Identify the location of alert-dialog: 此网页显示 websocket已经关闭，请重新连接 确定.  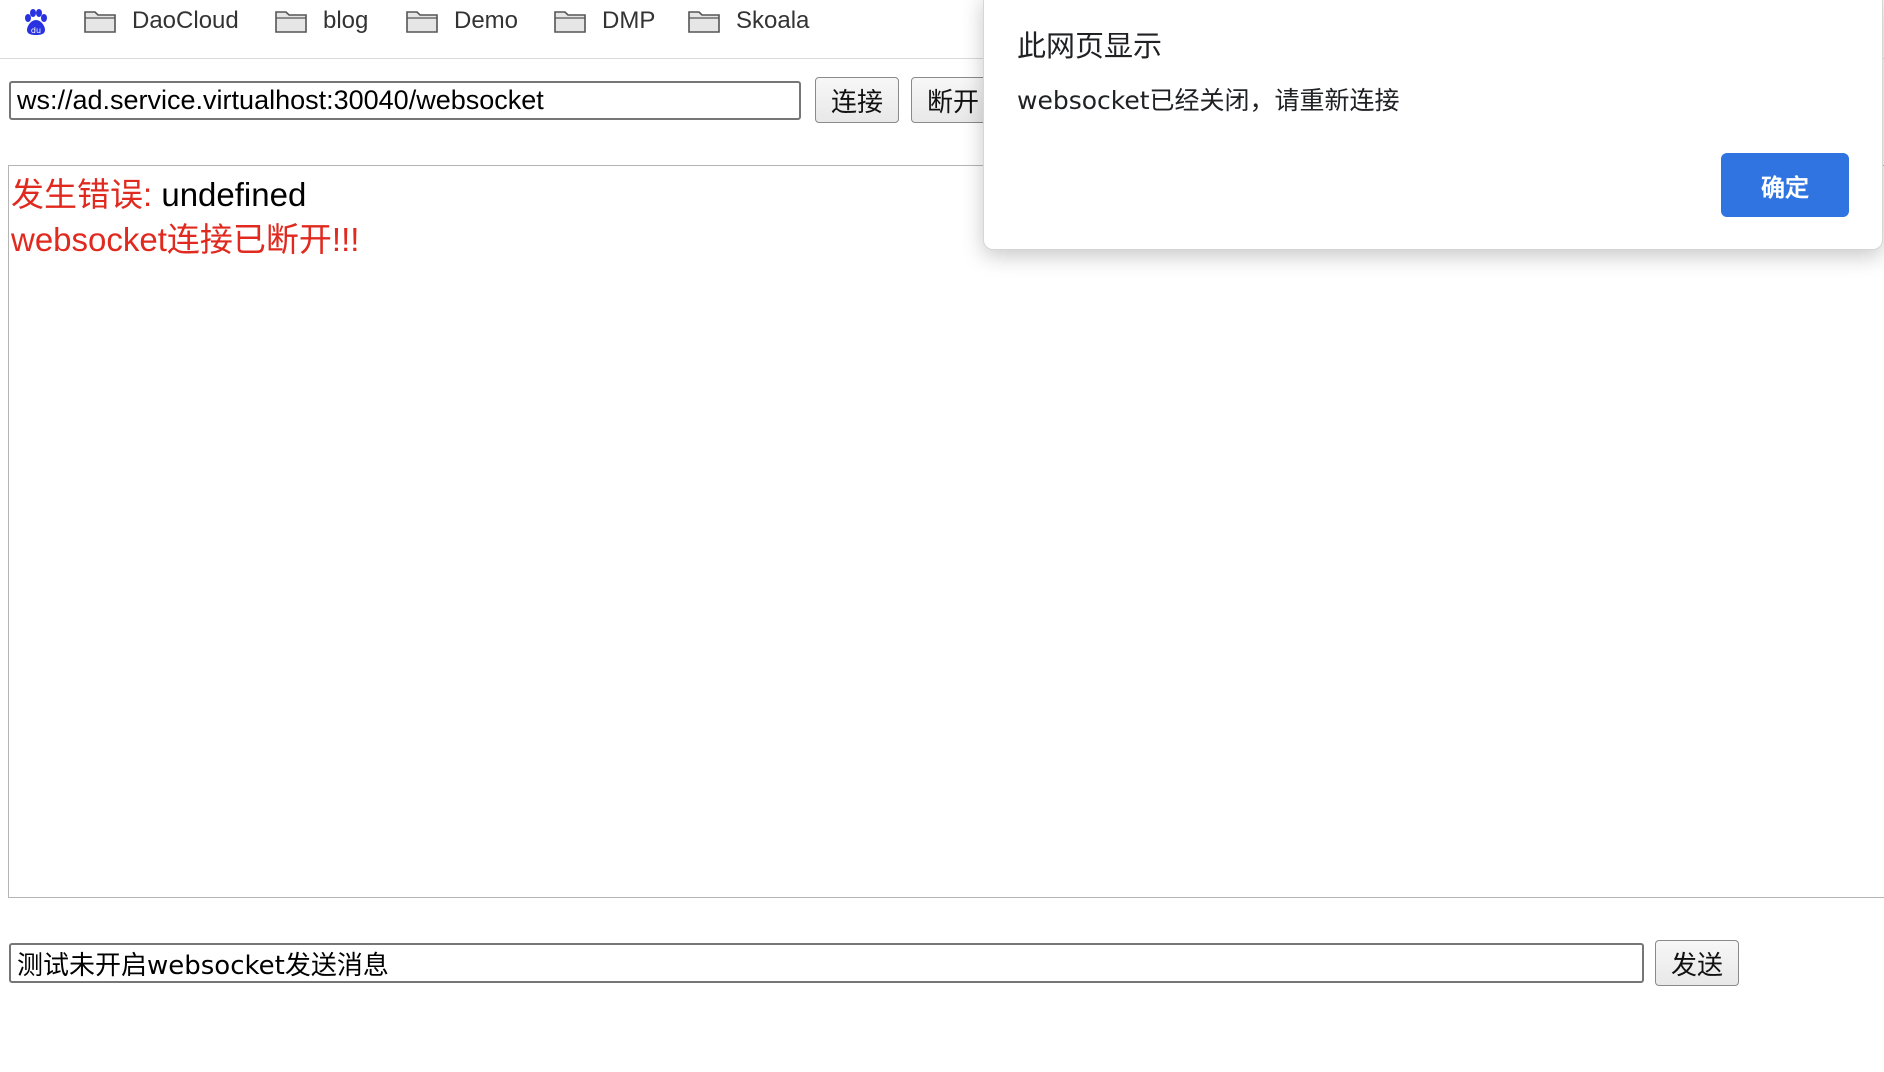
(1433, 125).